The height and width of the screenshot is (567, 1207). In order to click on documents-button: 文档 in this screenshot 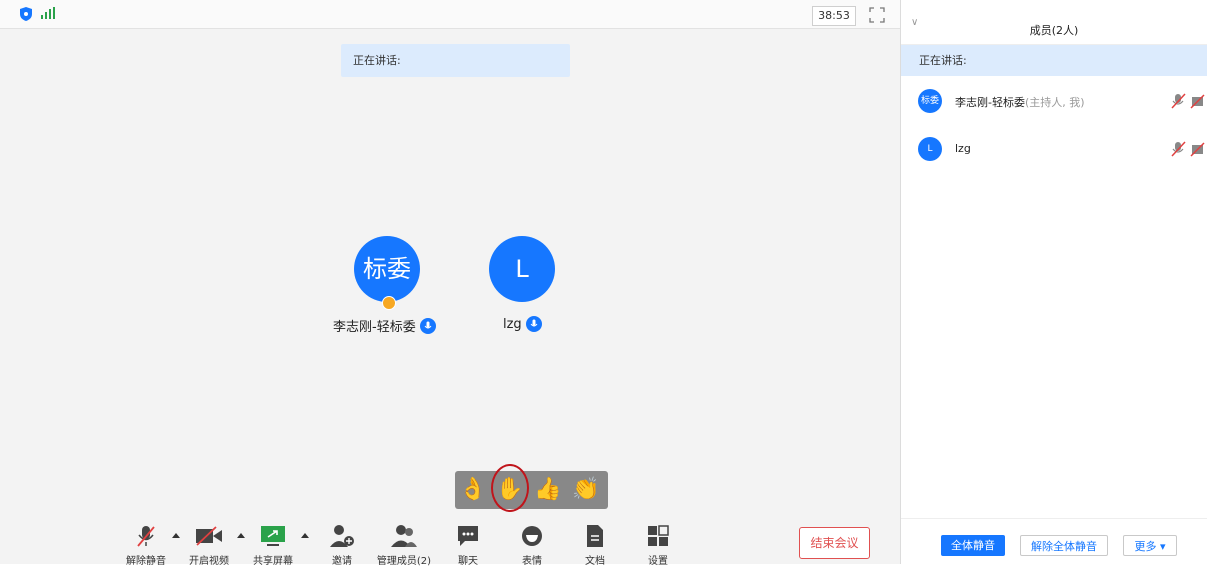, I will do `click(595, 545)`.